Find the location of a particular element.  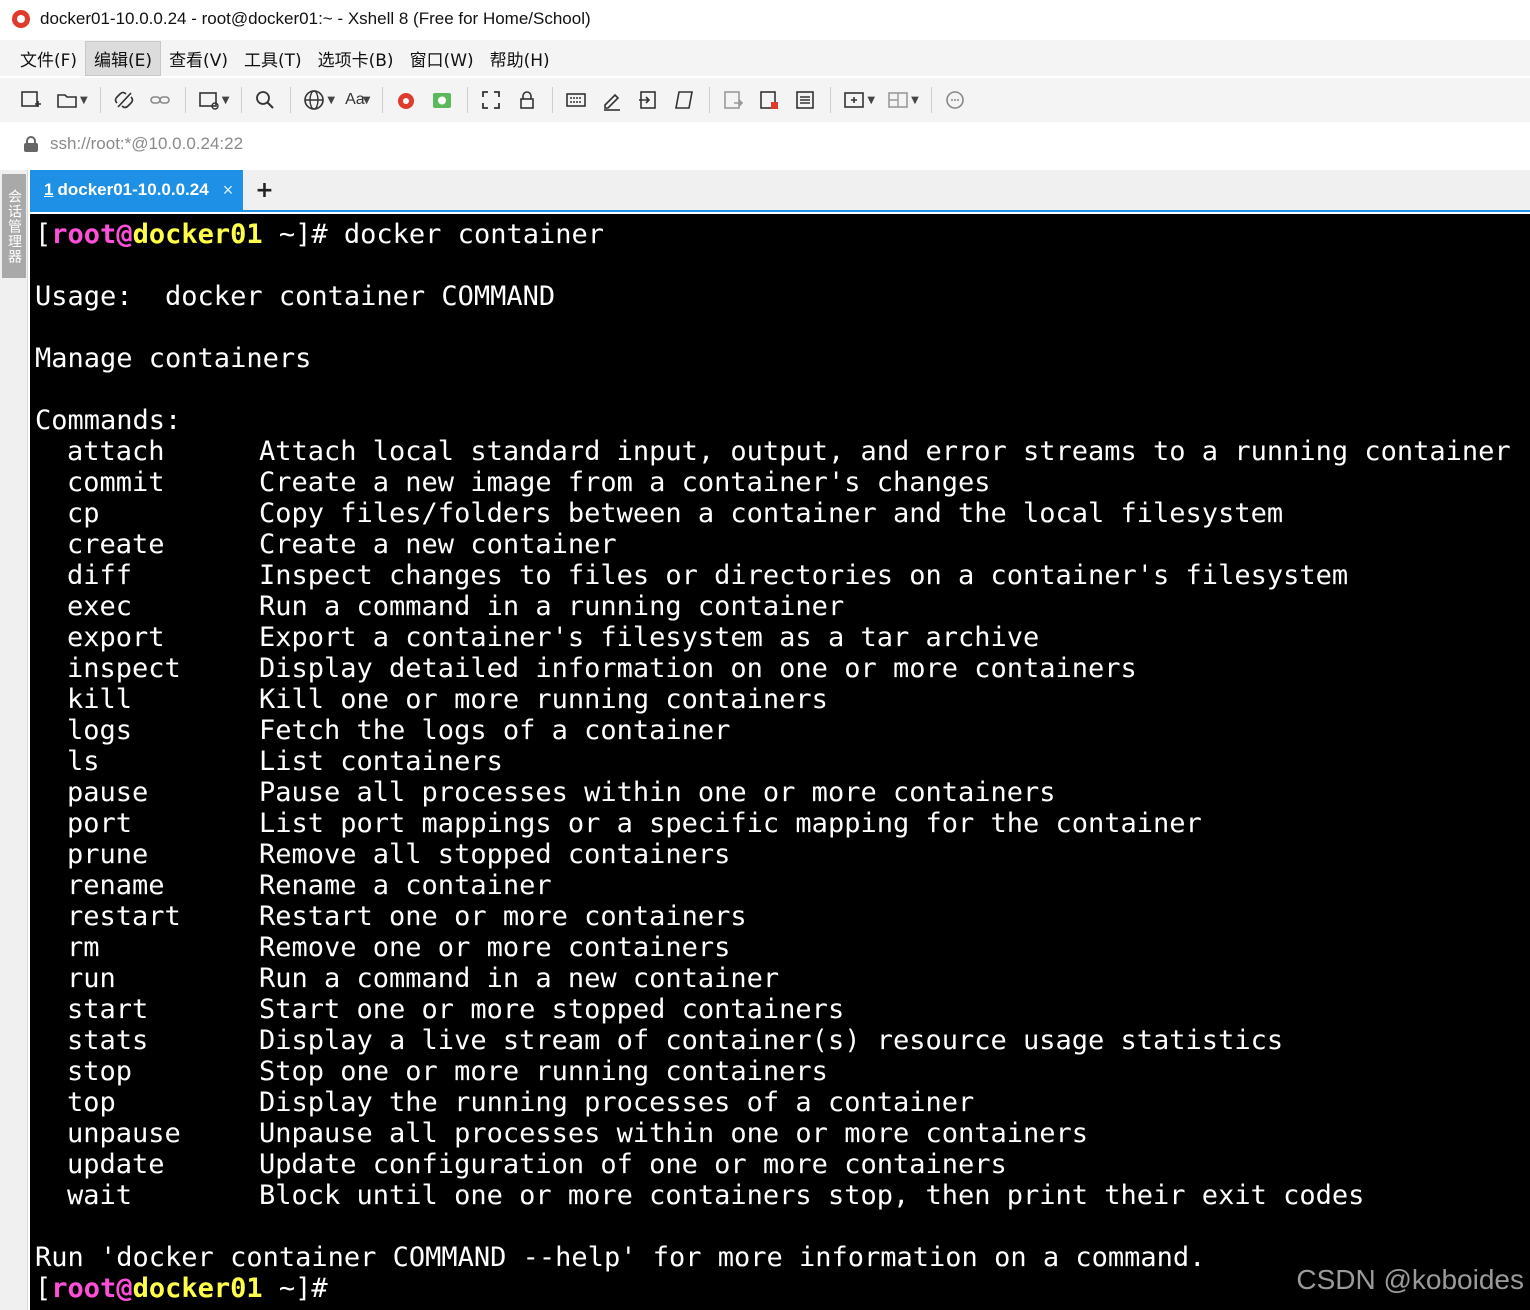

new-tab-icon is located at coordinates (854, 100).